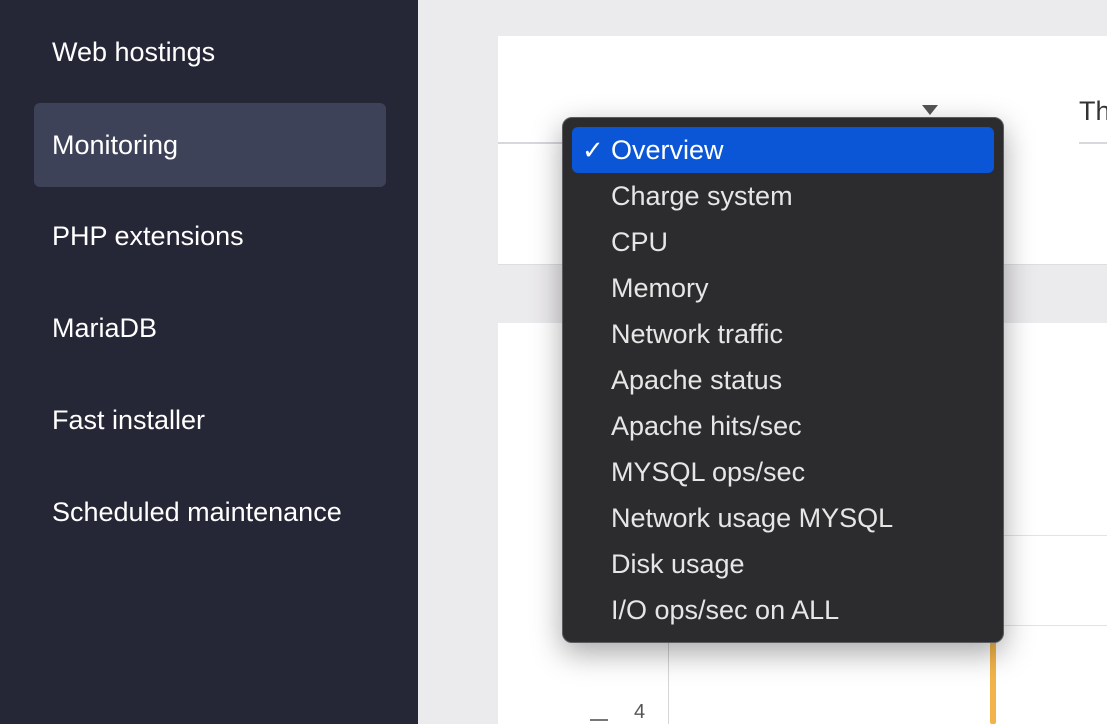  I want to click on menu-item-apache-hits: Apache hits/sec, so click(783, 426).